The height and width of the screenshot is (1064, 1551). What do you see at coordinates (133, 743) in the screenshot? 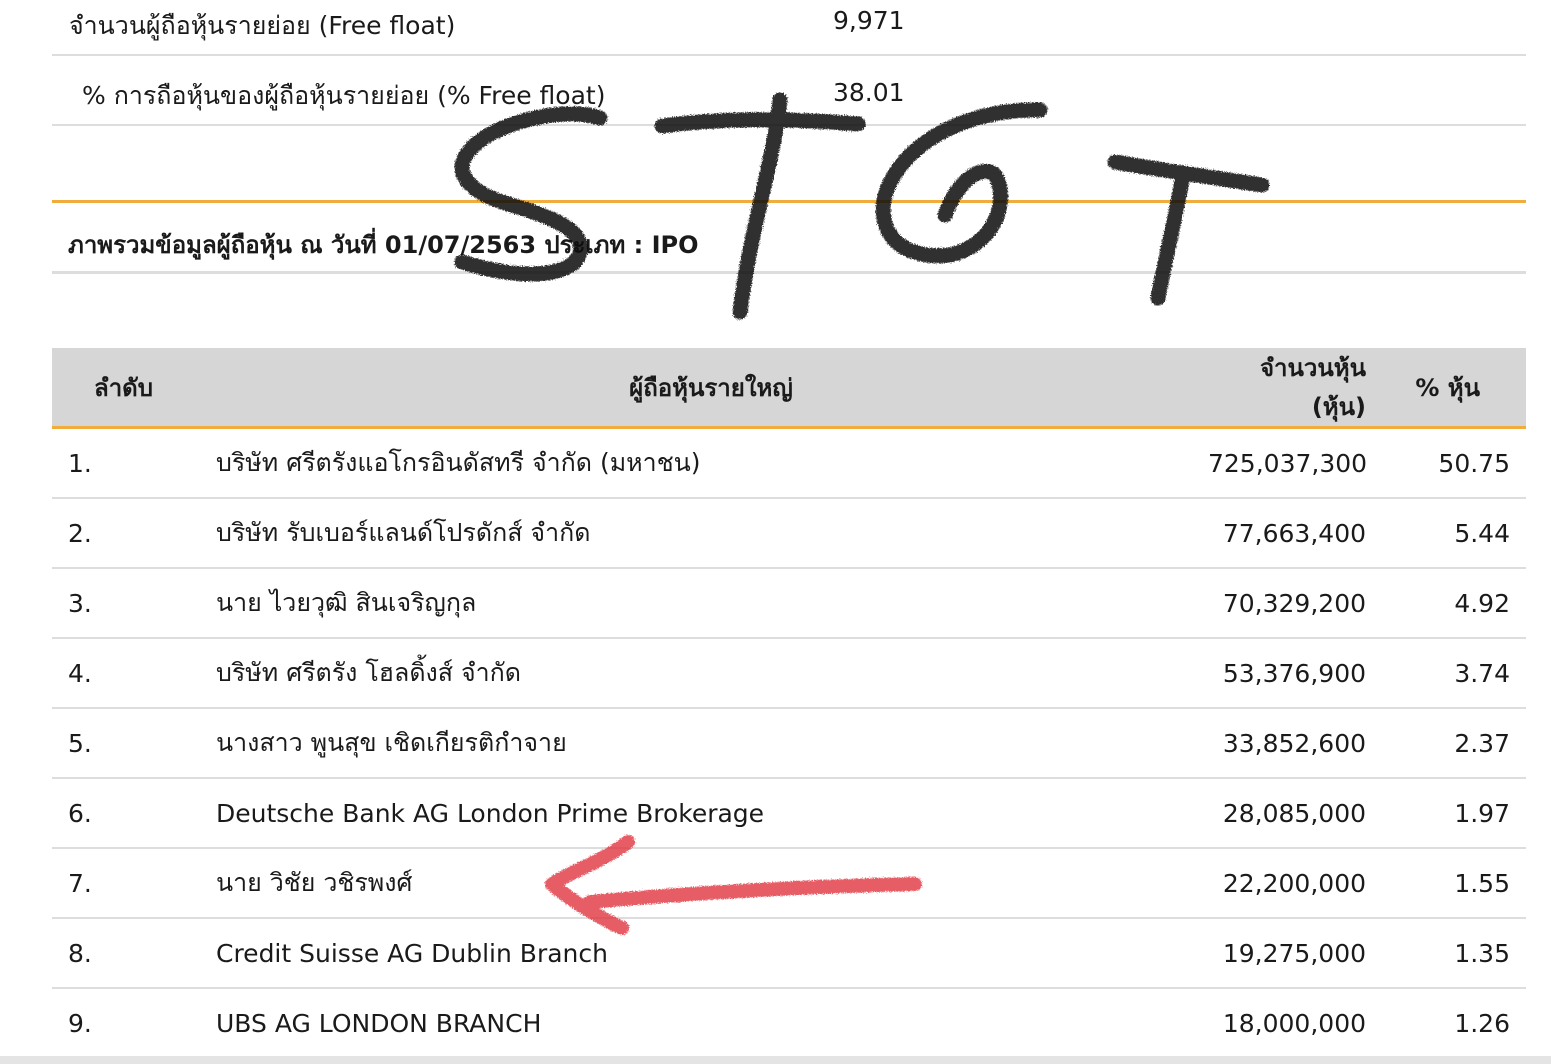
I see `row-rank: 5.` at bounding box center [133, 743].